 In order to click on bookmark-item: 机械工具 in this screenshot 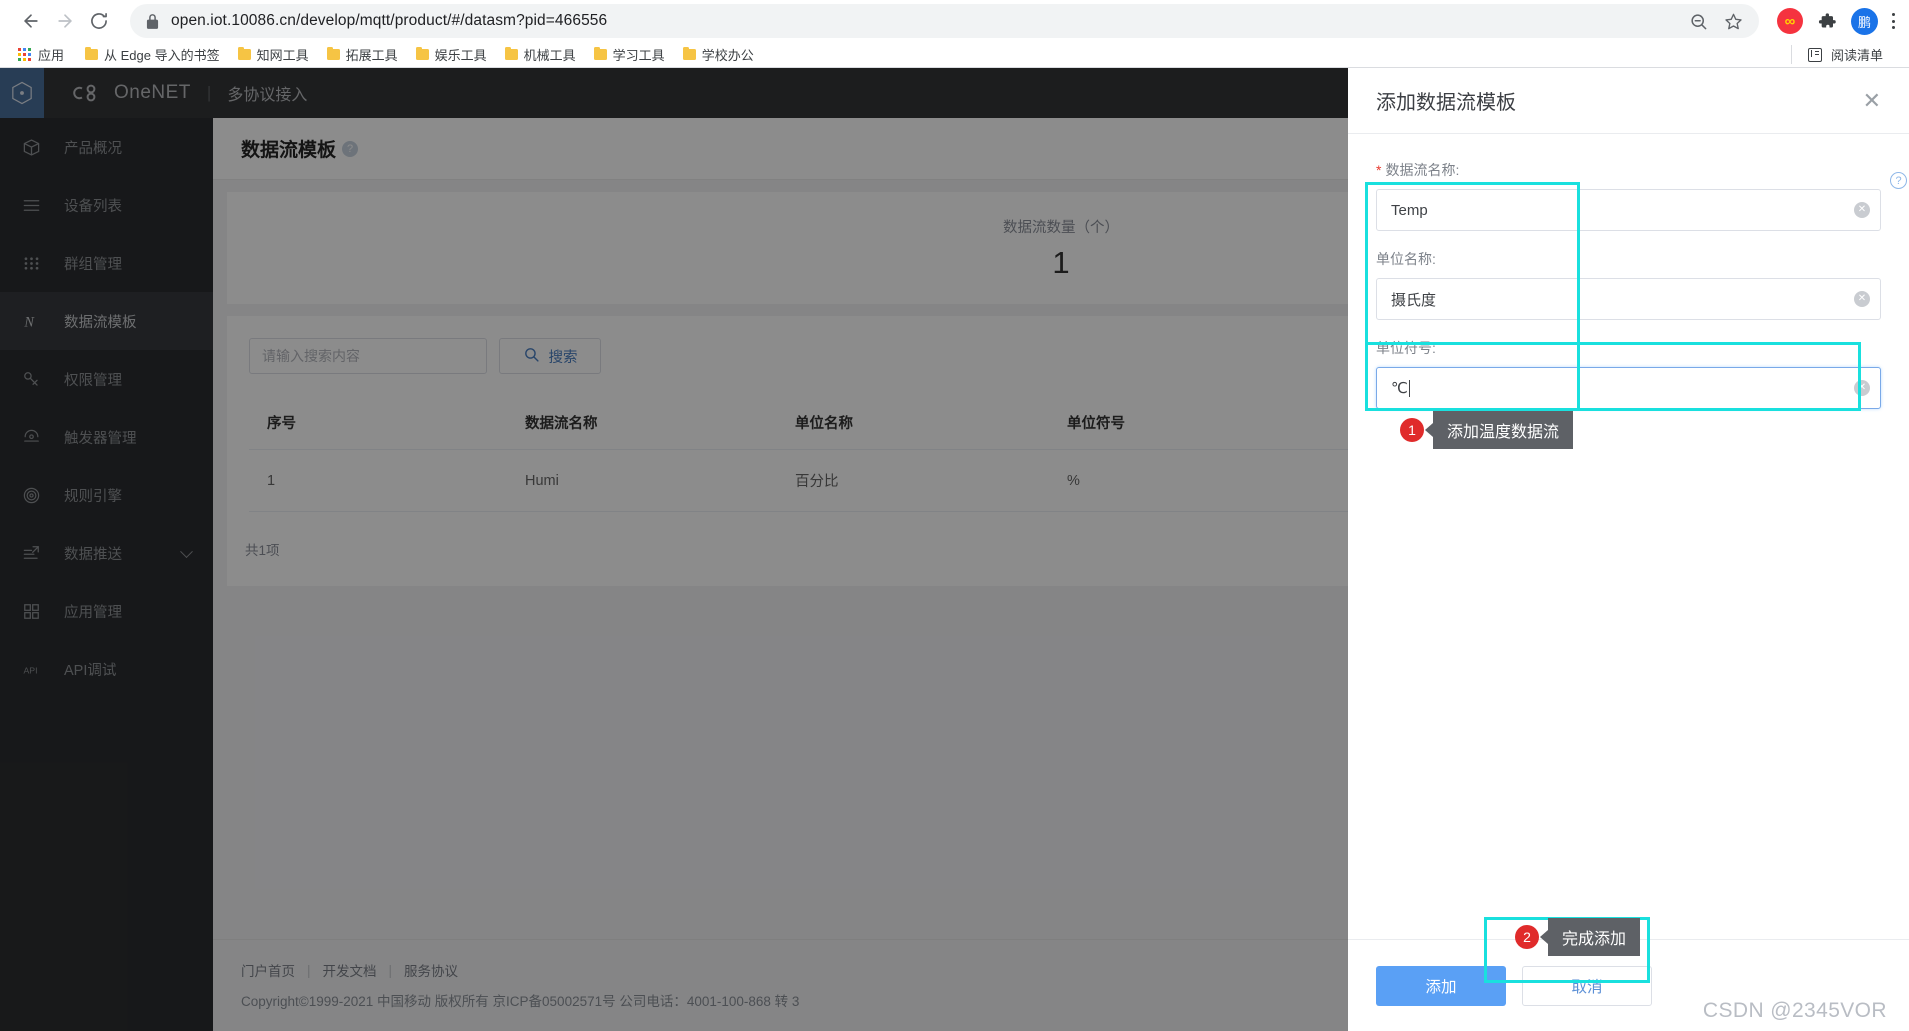, I will do `click(540, 54)`.